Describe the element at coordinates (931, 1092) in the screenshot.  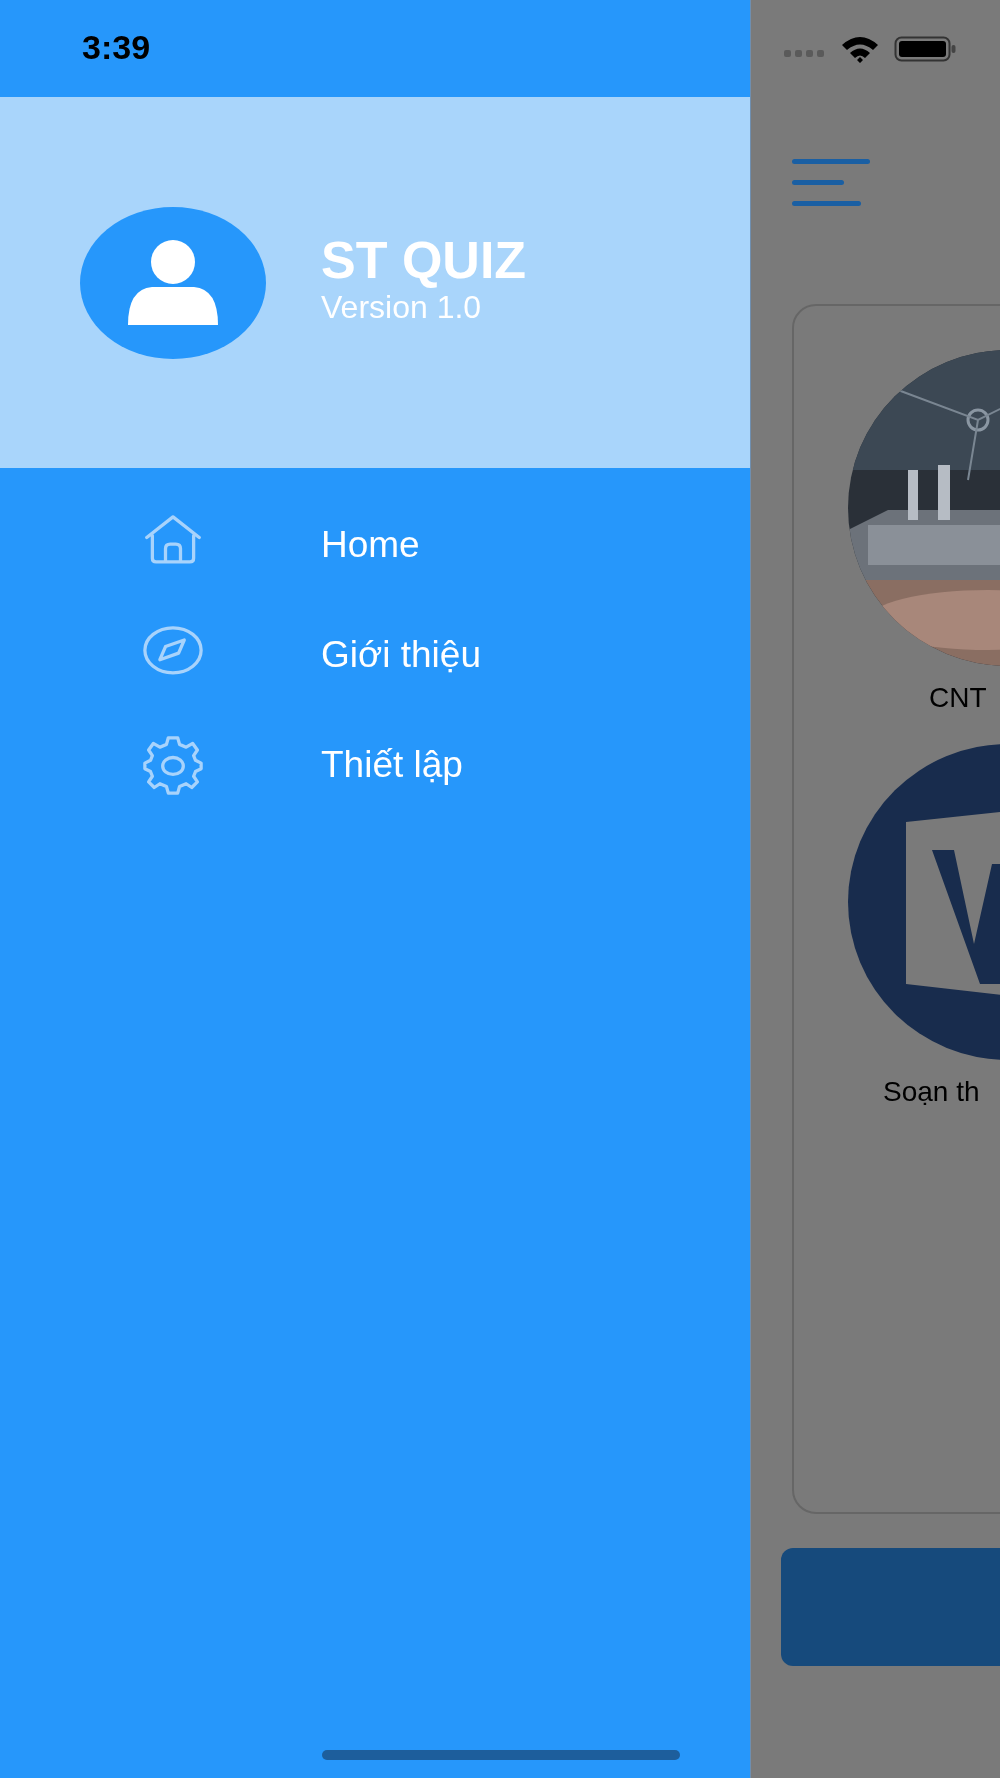
I see `category-label: Soạn th` at that location.